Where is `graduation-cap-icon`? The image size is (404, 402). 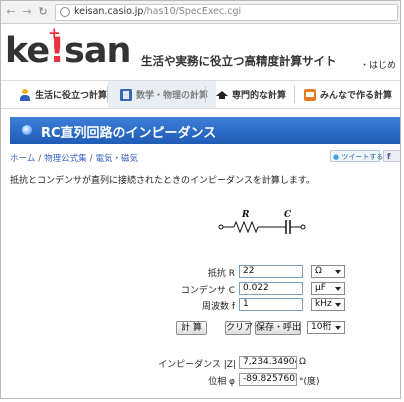
graduation-cap-icon is located at coordinates (222, 95).